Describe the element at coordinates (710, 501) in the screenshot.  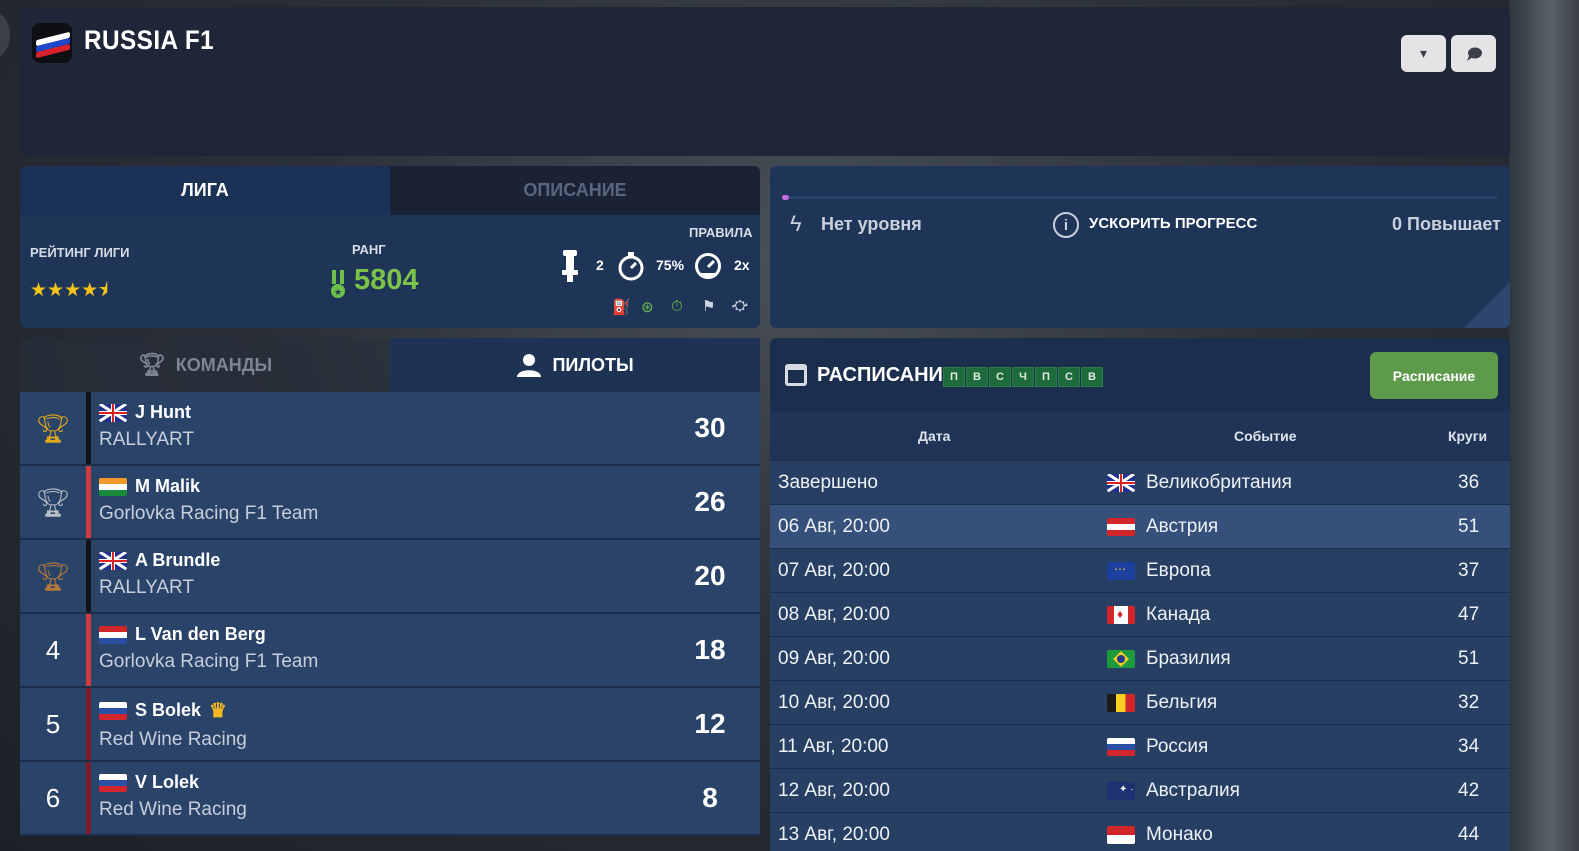
I see `driver-points: 26` at that location.